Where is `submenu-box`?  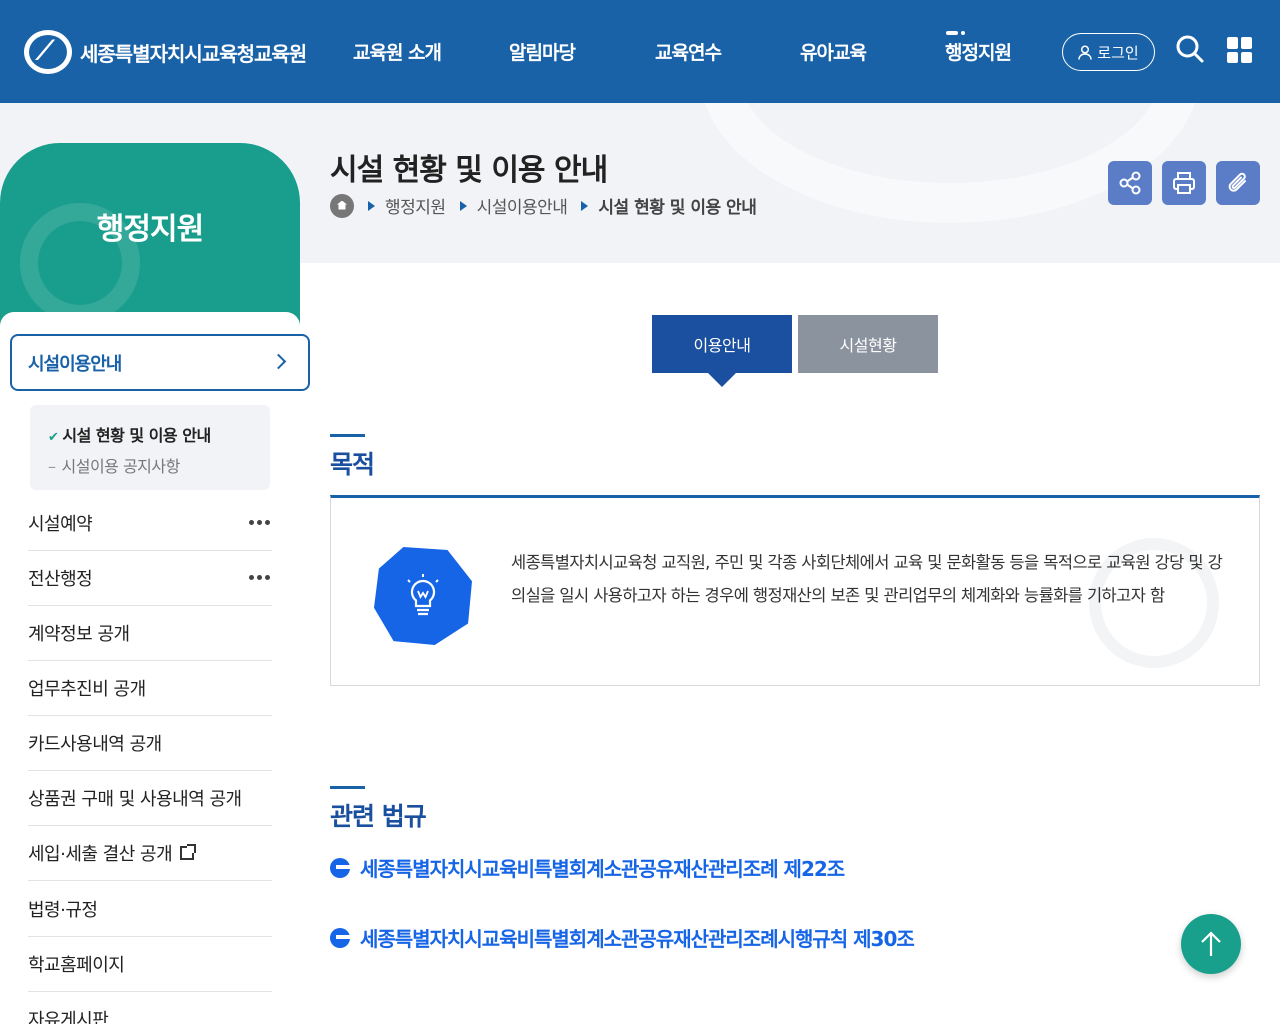
submenu-box is located at coordinates (150, 447).